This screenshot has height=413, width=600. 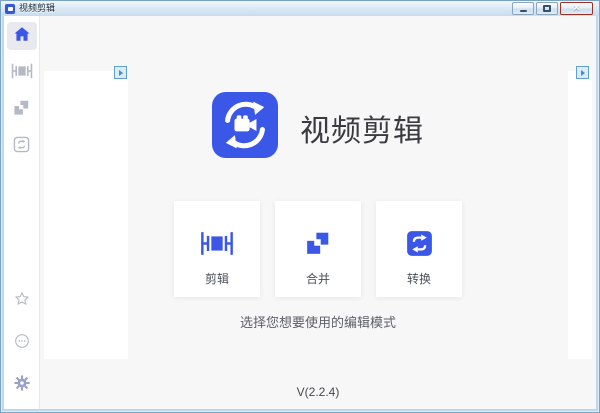 What do you see at coordinates (300, 8) in the screenshot?
I see `title-bar: 视频剪辑 ×` at bounding box center [300, 8].